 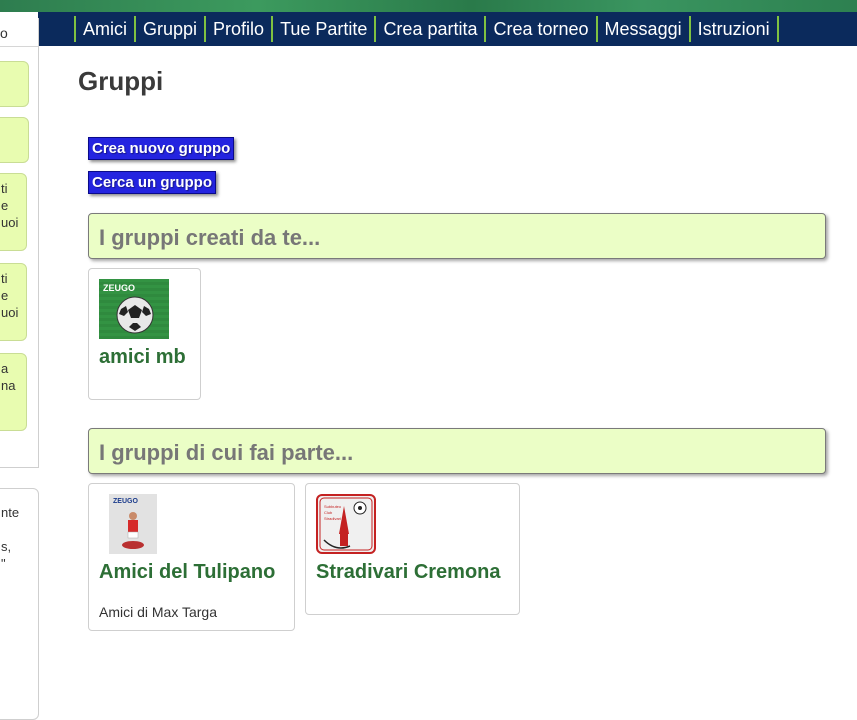 What do you see at coordinates (539, 29) in the screenshot?
I see `nav-crea-torneo: Crea torneo` at bounding box center [539, 29].